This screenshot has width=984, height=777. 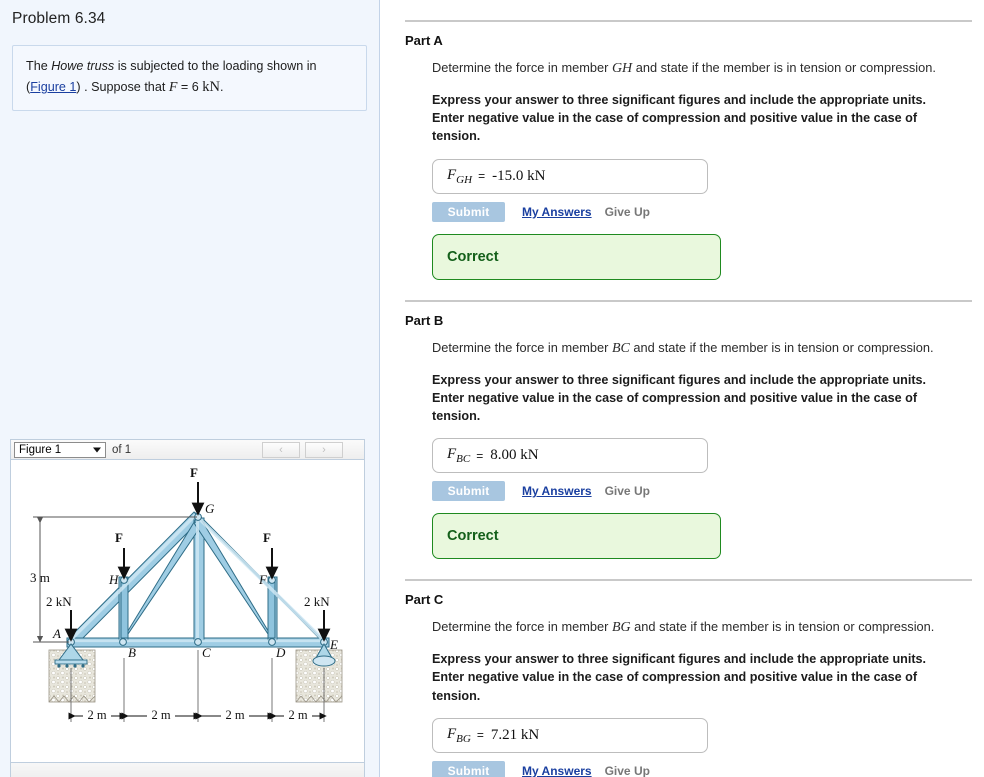 What do you see at coordinates (119, 537) in the screenshot?
I see `load-label-h: F` at bounding box center [119, 537].